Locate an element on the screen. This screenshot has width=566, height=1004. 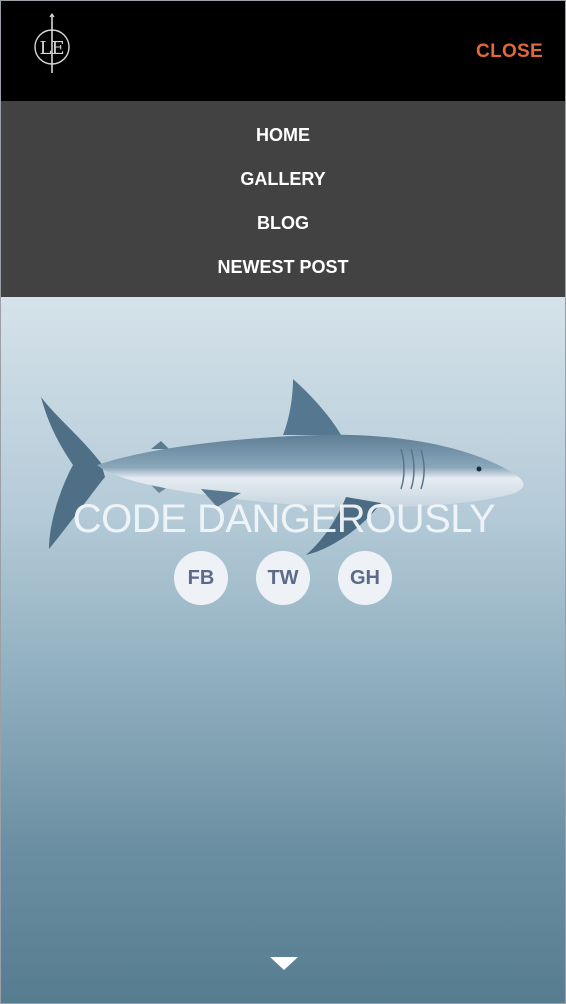
chevron-down-icon is located at coordinates (284, 963).